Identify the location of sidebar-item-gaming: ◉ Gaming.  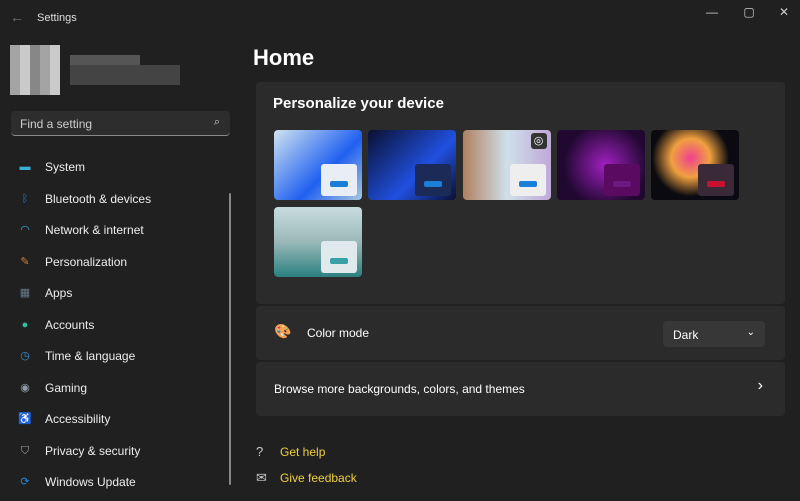
(115, 388).